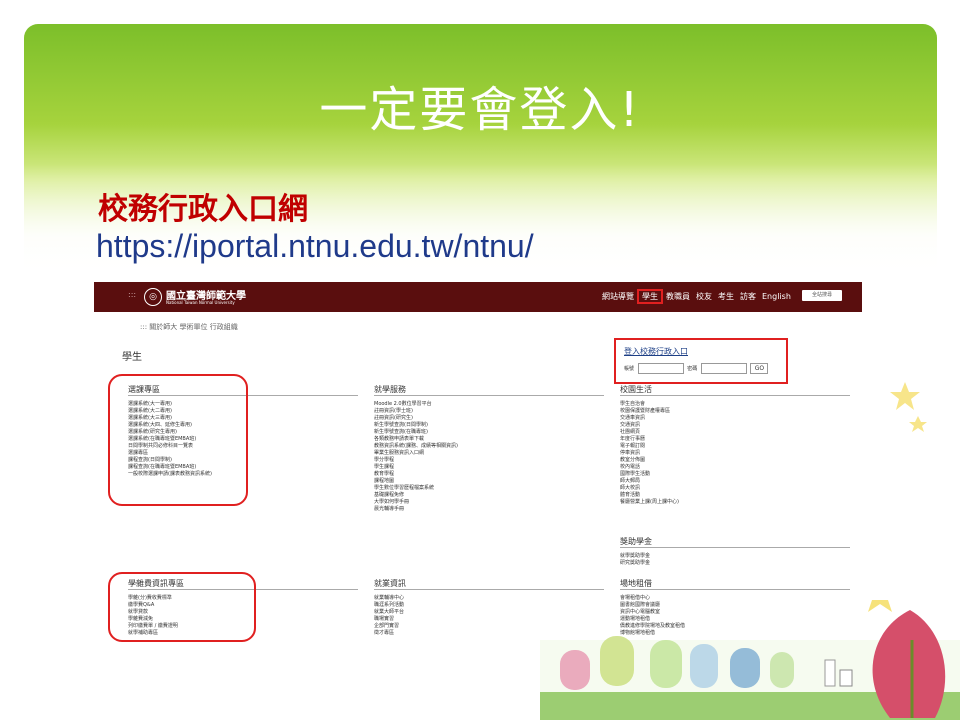  Describe the element at coordinates (618, 296) in the screenshot. I see `nav-sitemap: 網站導覽` at that location.